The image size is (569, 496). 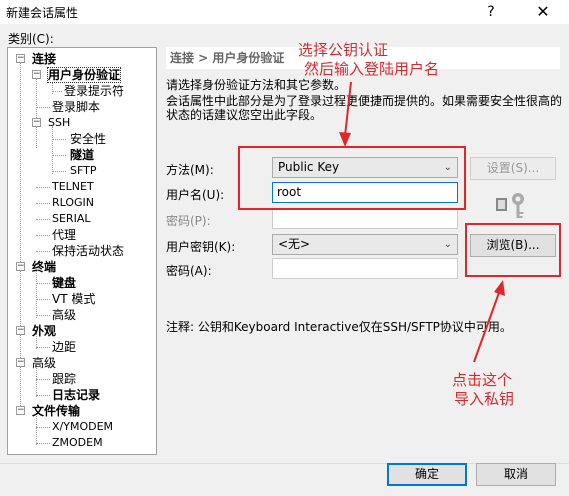 I want to click on ok-button: 确定, so click(x=427, y=474).